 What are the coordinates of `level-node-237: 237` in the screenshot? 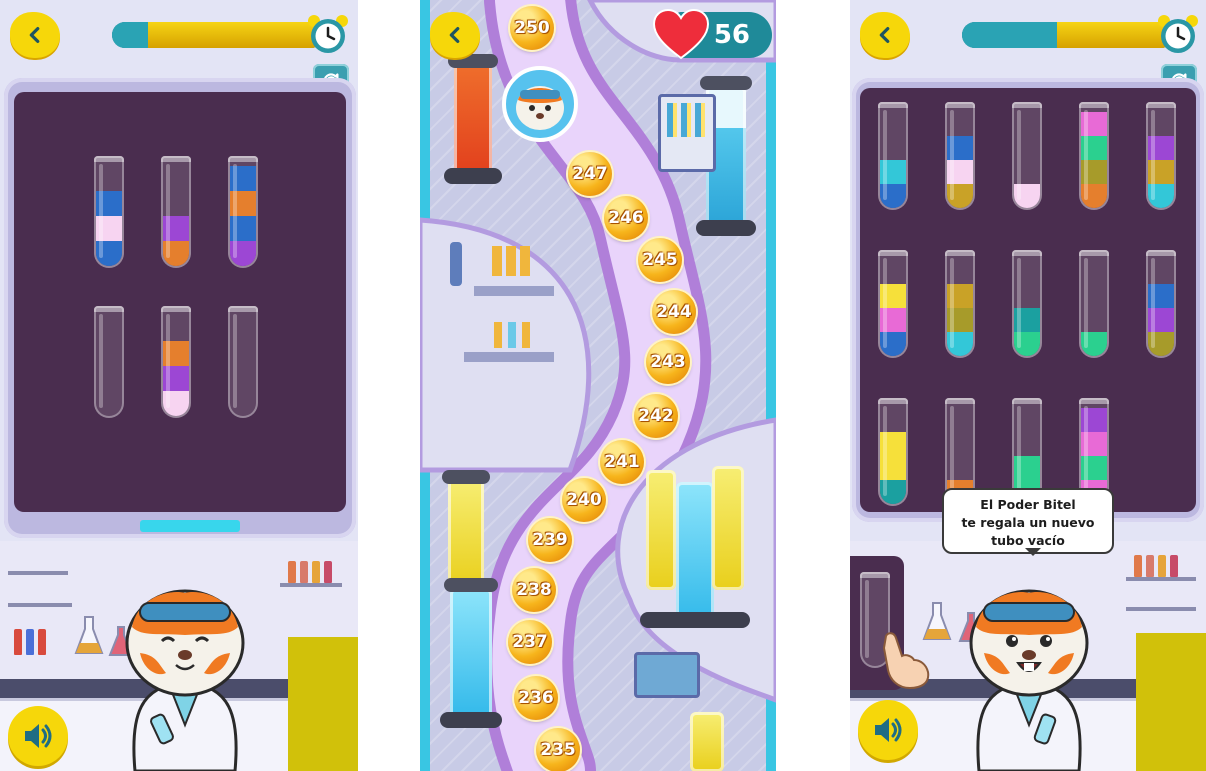 It's located at (530, 642).